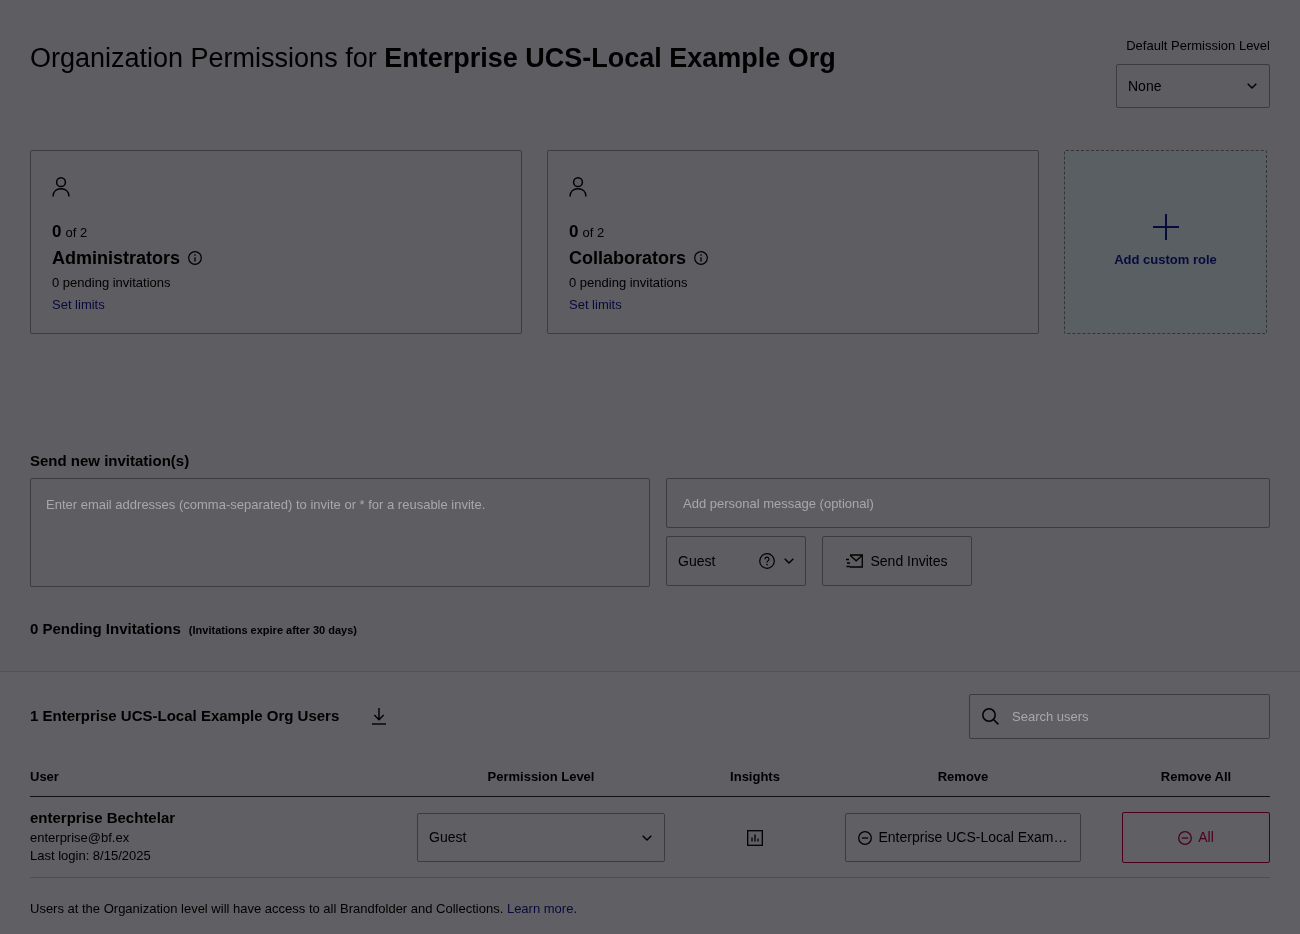 The width and height of the screenshot is (1300, 934). I want to click on section-heading: Send new invitation(s), so click(110, 461).